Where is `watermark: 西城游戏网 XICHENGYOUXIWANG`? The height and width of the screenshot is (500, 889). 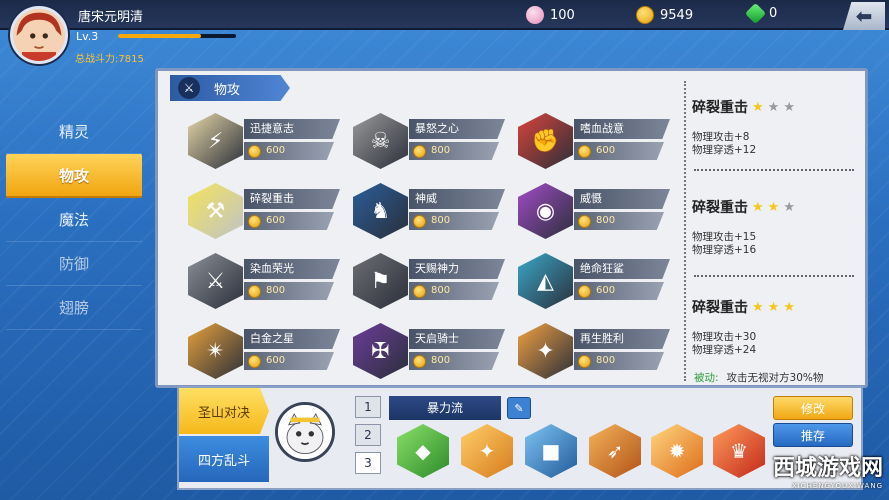 watermark: 西城游戏网 XICHENGYOUXIWANG is located at coordinates (803, 473).